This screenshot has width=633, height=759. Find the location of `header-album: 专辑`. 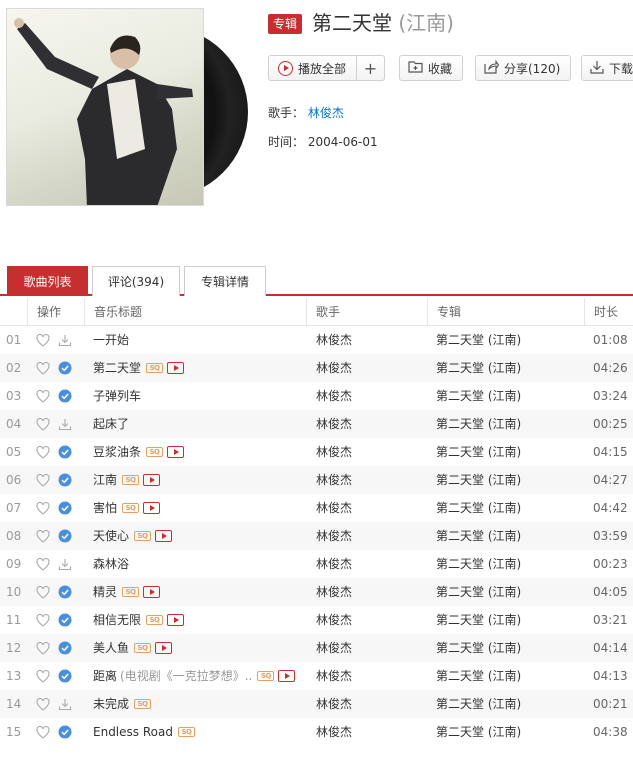

header-album: 专辑 is located at coordinates (505, 311).